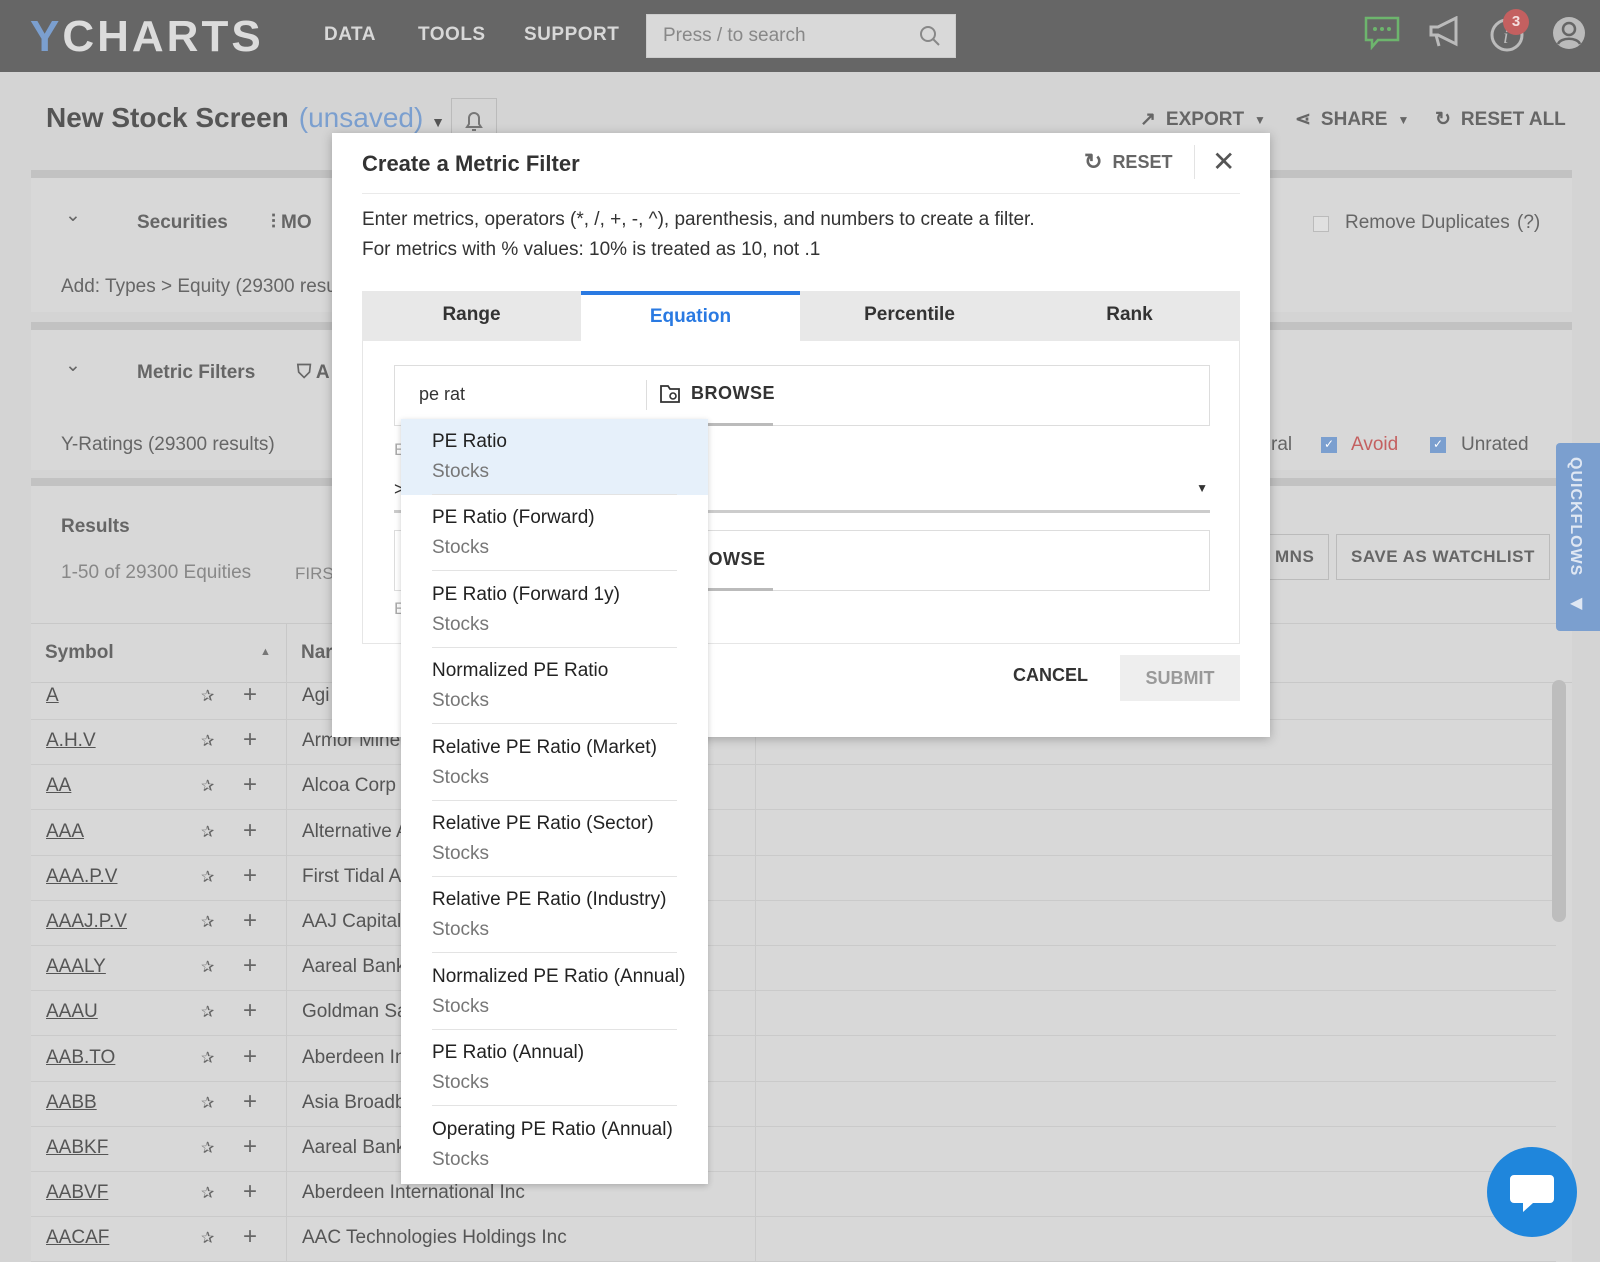 The height and width of the screenshot is (1262, 1600). I want to click on symbol-link: AAB.TO, so click(80, 1058).